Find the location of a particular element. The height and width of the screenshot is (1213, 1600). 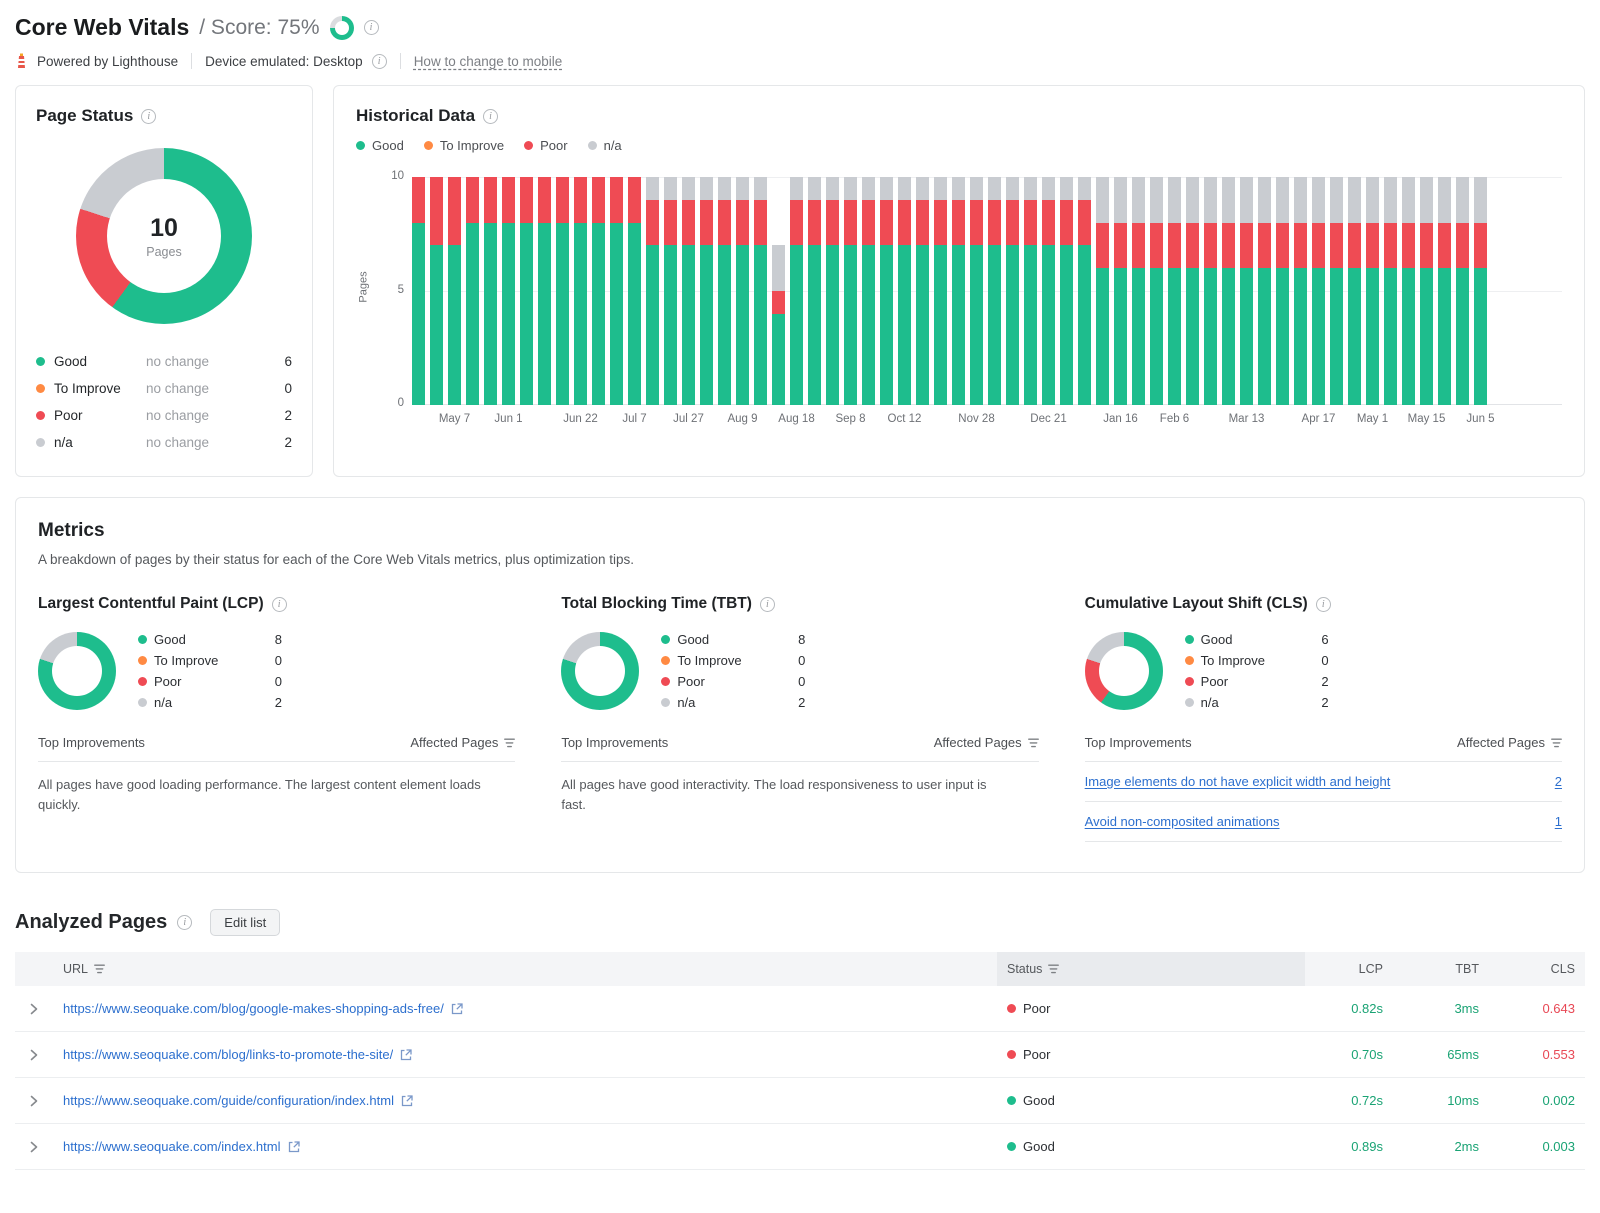

metric-legend-item: Poor 2 is located at coordinates (1373, 681).